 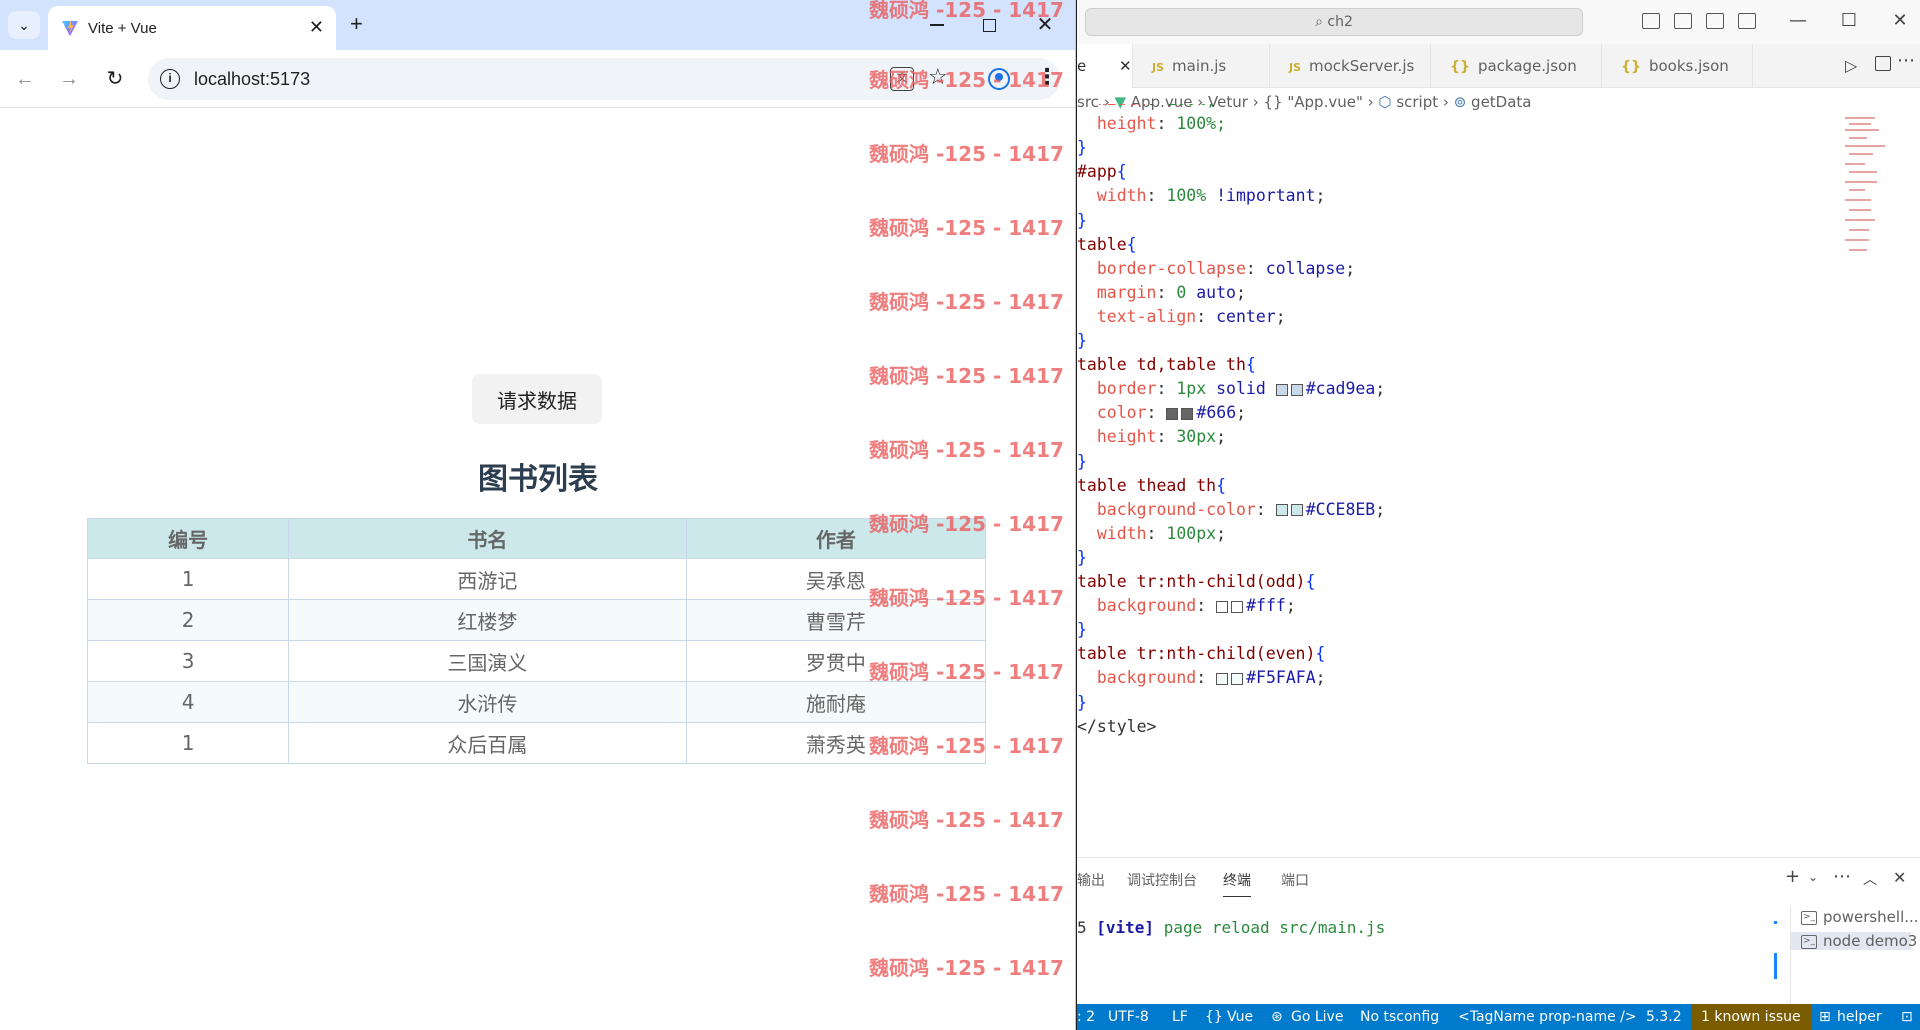 What do you see at coordinates (1775, 966) in the screenshot?
I see `scrollbar` at bounding box center [1775, 966].